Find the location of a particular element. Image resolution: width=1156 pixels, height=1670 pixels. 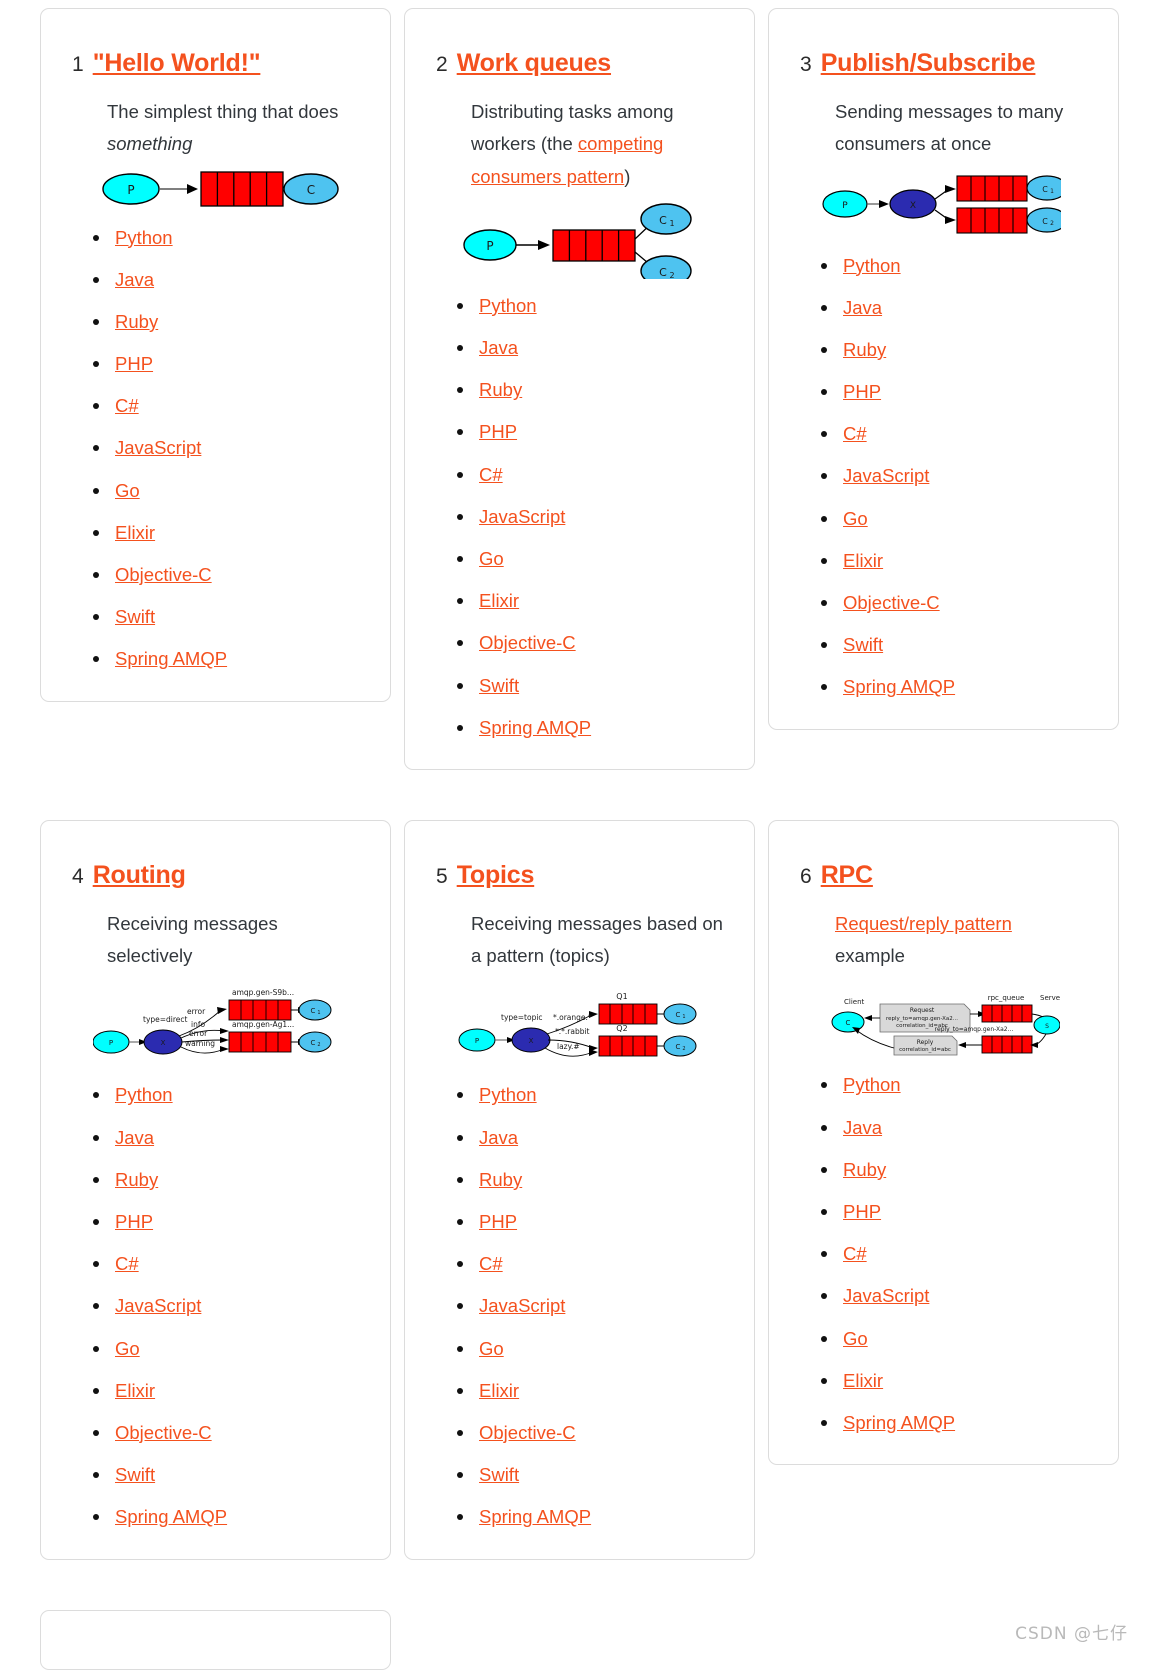

card-title-link: RPC is located at coordinates (847, 875).